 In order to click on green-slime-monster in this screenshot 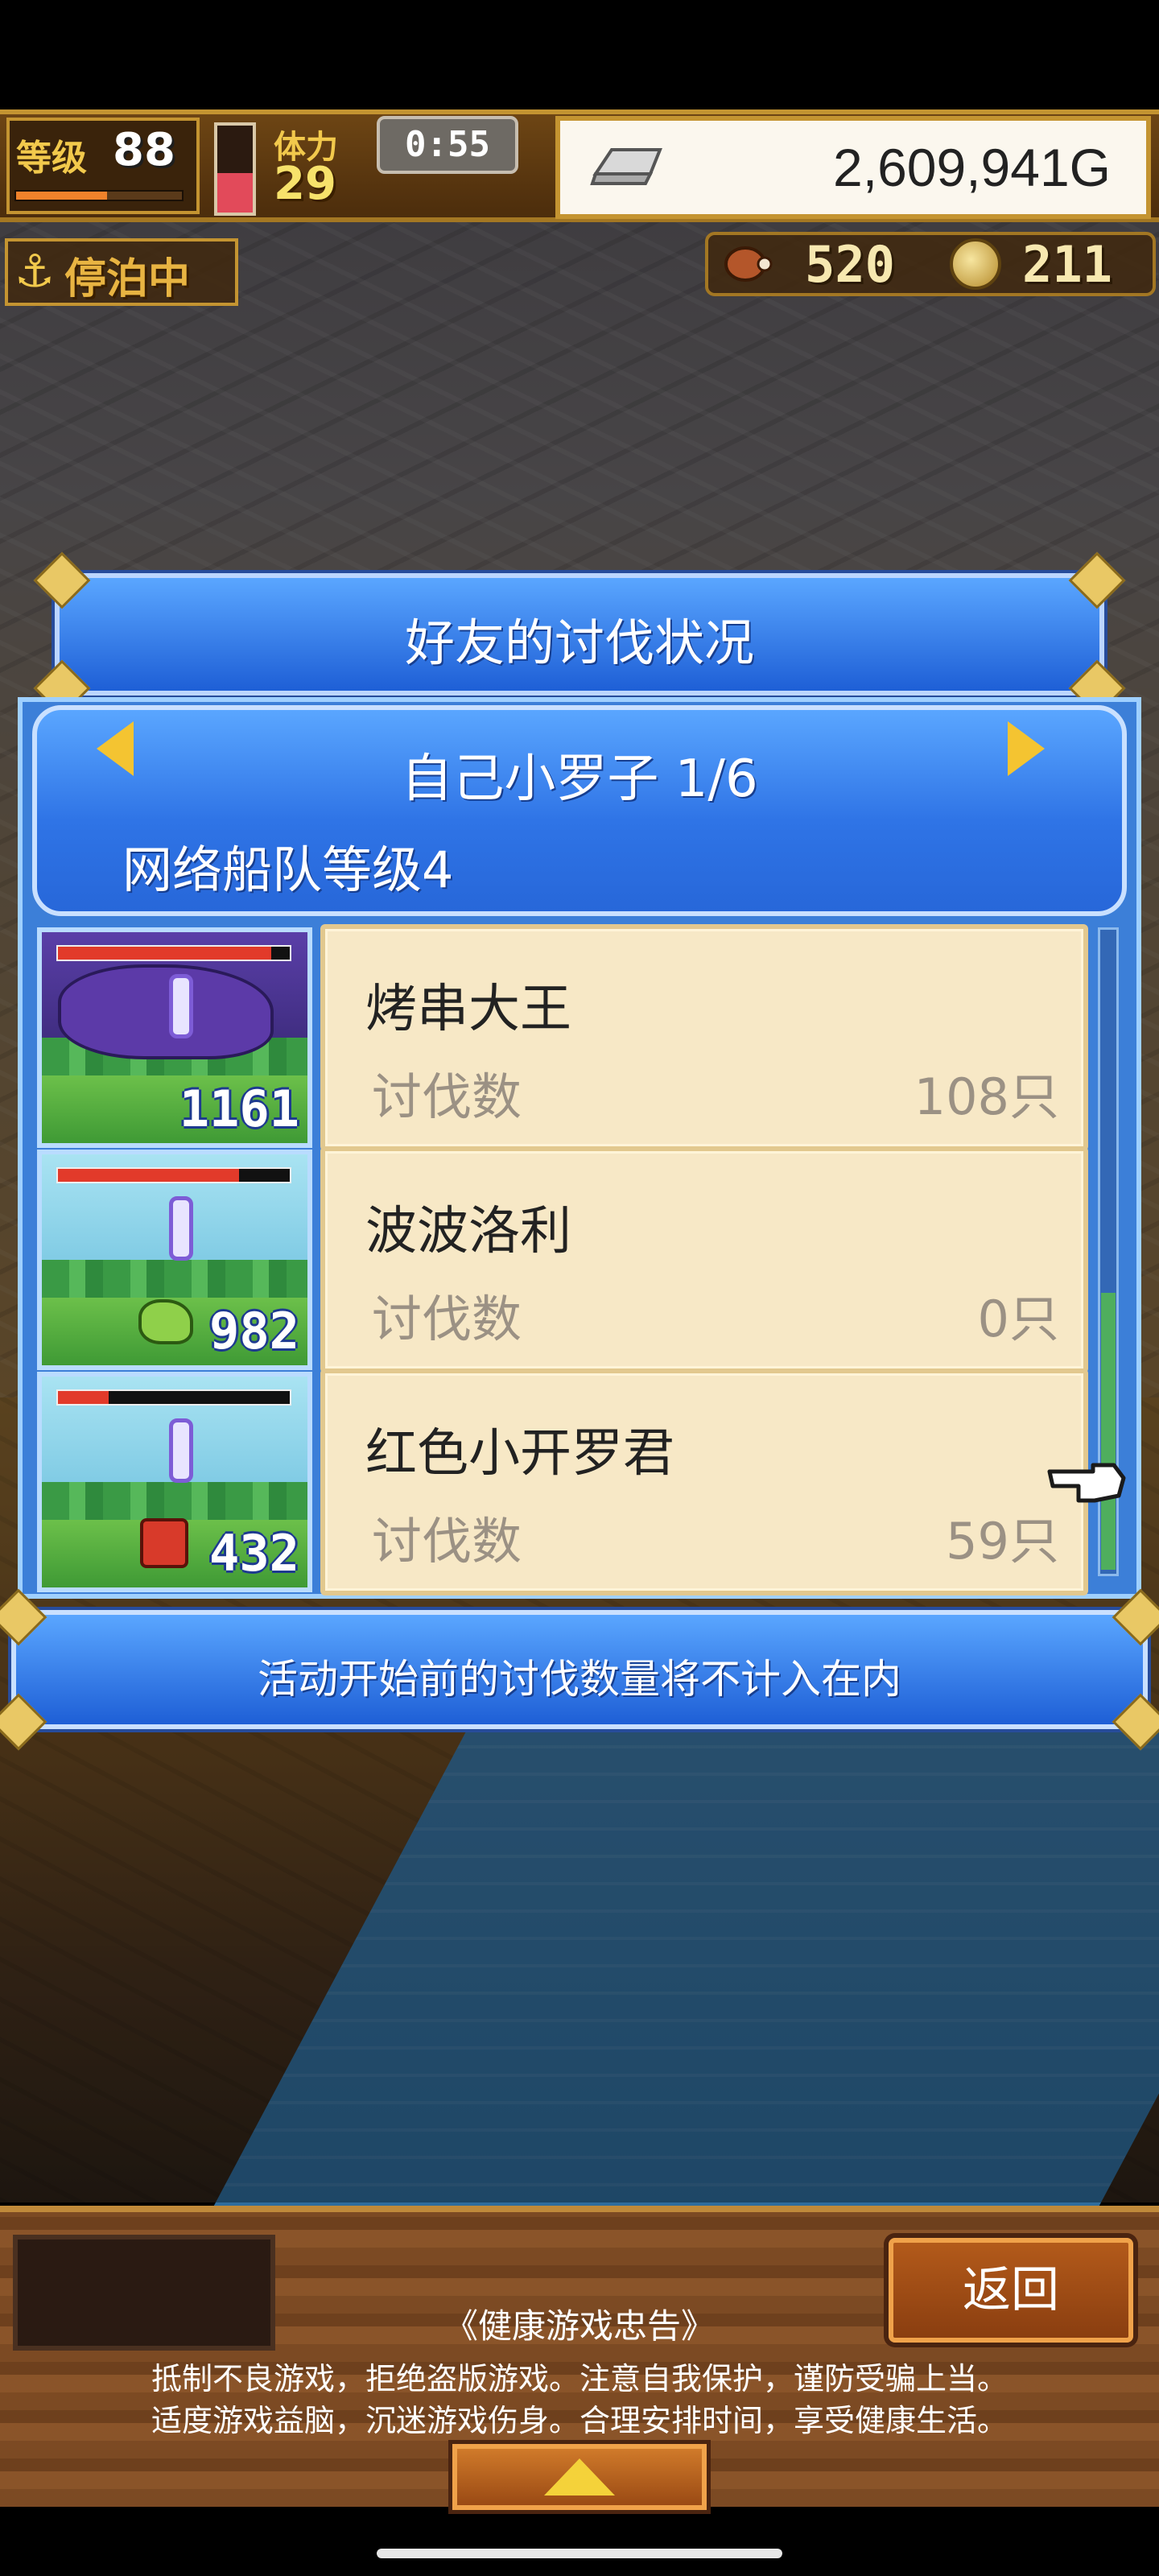, I will do `click(165, 1321)`.